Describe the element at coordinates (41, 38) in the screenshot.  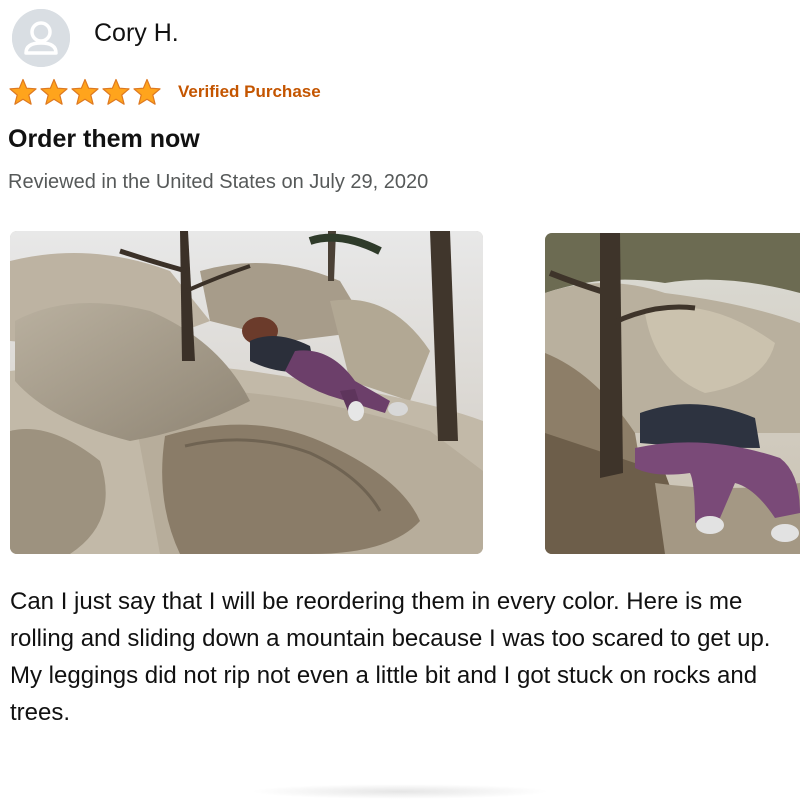
I see `default-user-avatar-icon` at that location.